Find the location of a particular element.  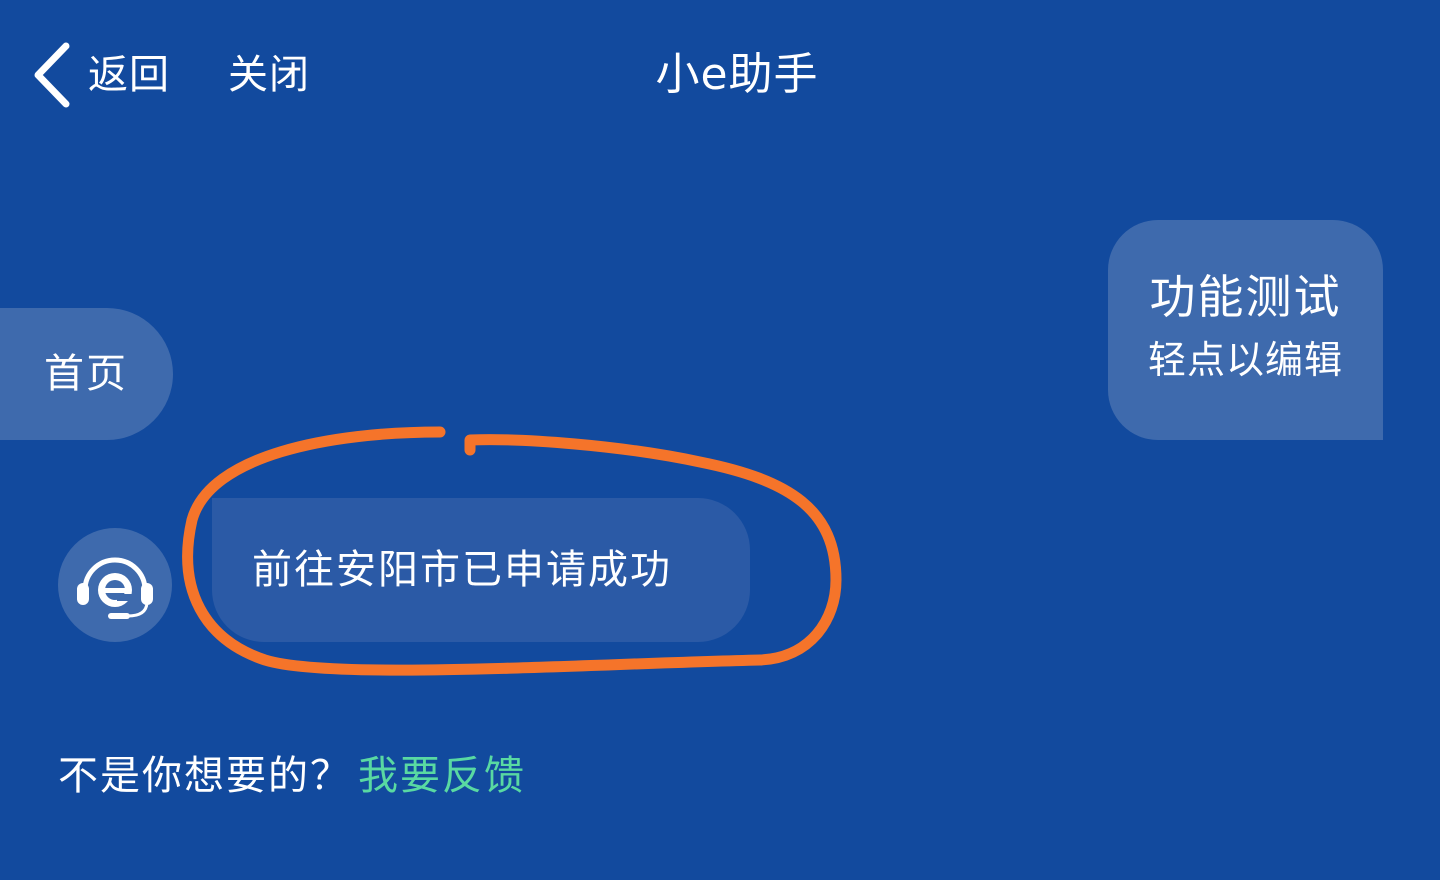

feedback-row: 不是你想要的？ 我要反馈 is located at coordinates (292, 776).